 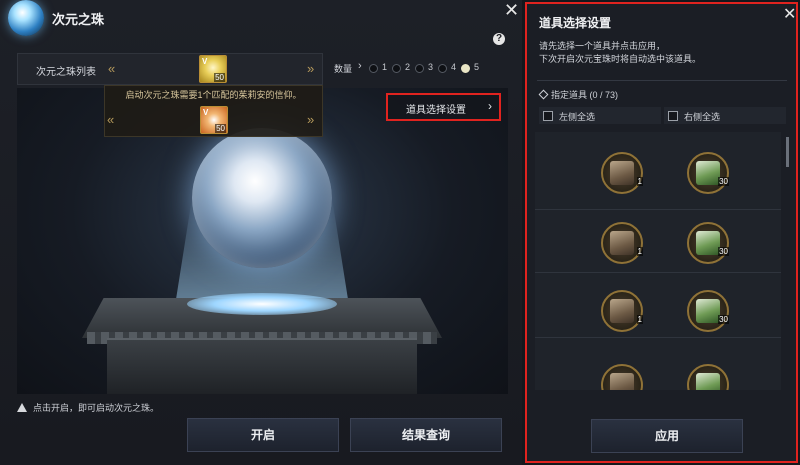 I want to click on orb-list-bar: 次元之珠列表 « V 50 », so click(x=170, y=69).